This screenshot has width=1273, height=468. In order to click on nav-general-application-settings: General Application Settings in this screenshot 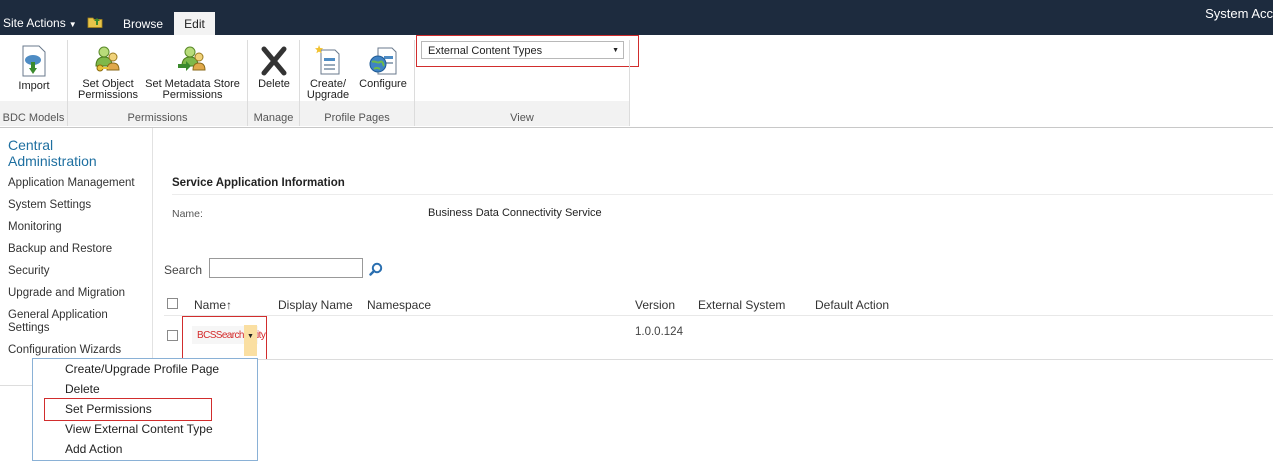, I will do `click(58, 322)`.